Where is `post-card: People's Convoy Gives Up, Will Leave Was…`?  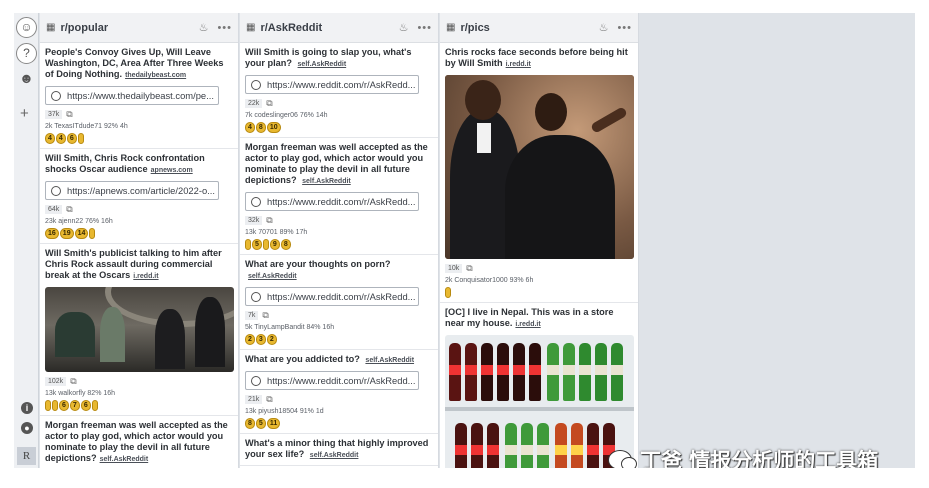 post-card: People's Convoy Gives Up, Will Leave Was… is located at coordinates (139, 96).